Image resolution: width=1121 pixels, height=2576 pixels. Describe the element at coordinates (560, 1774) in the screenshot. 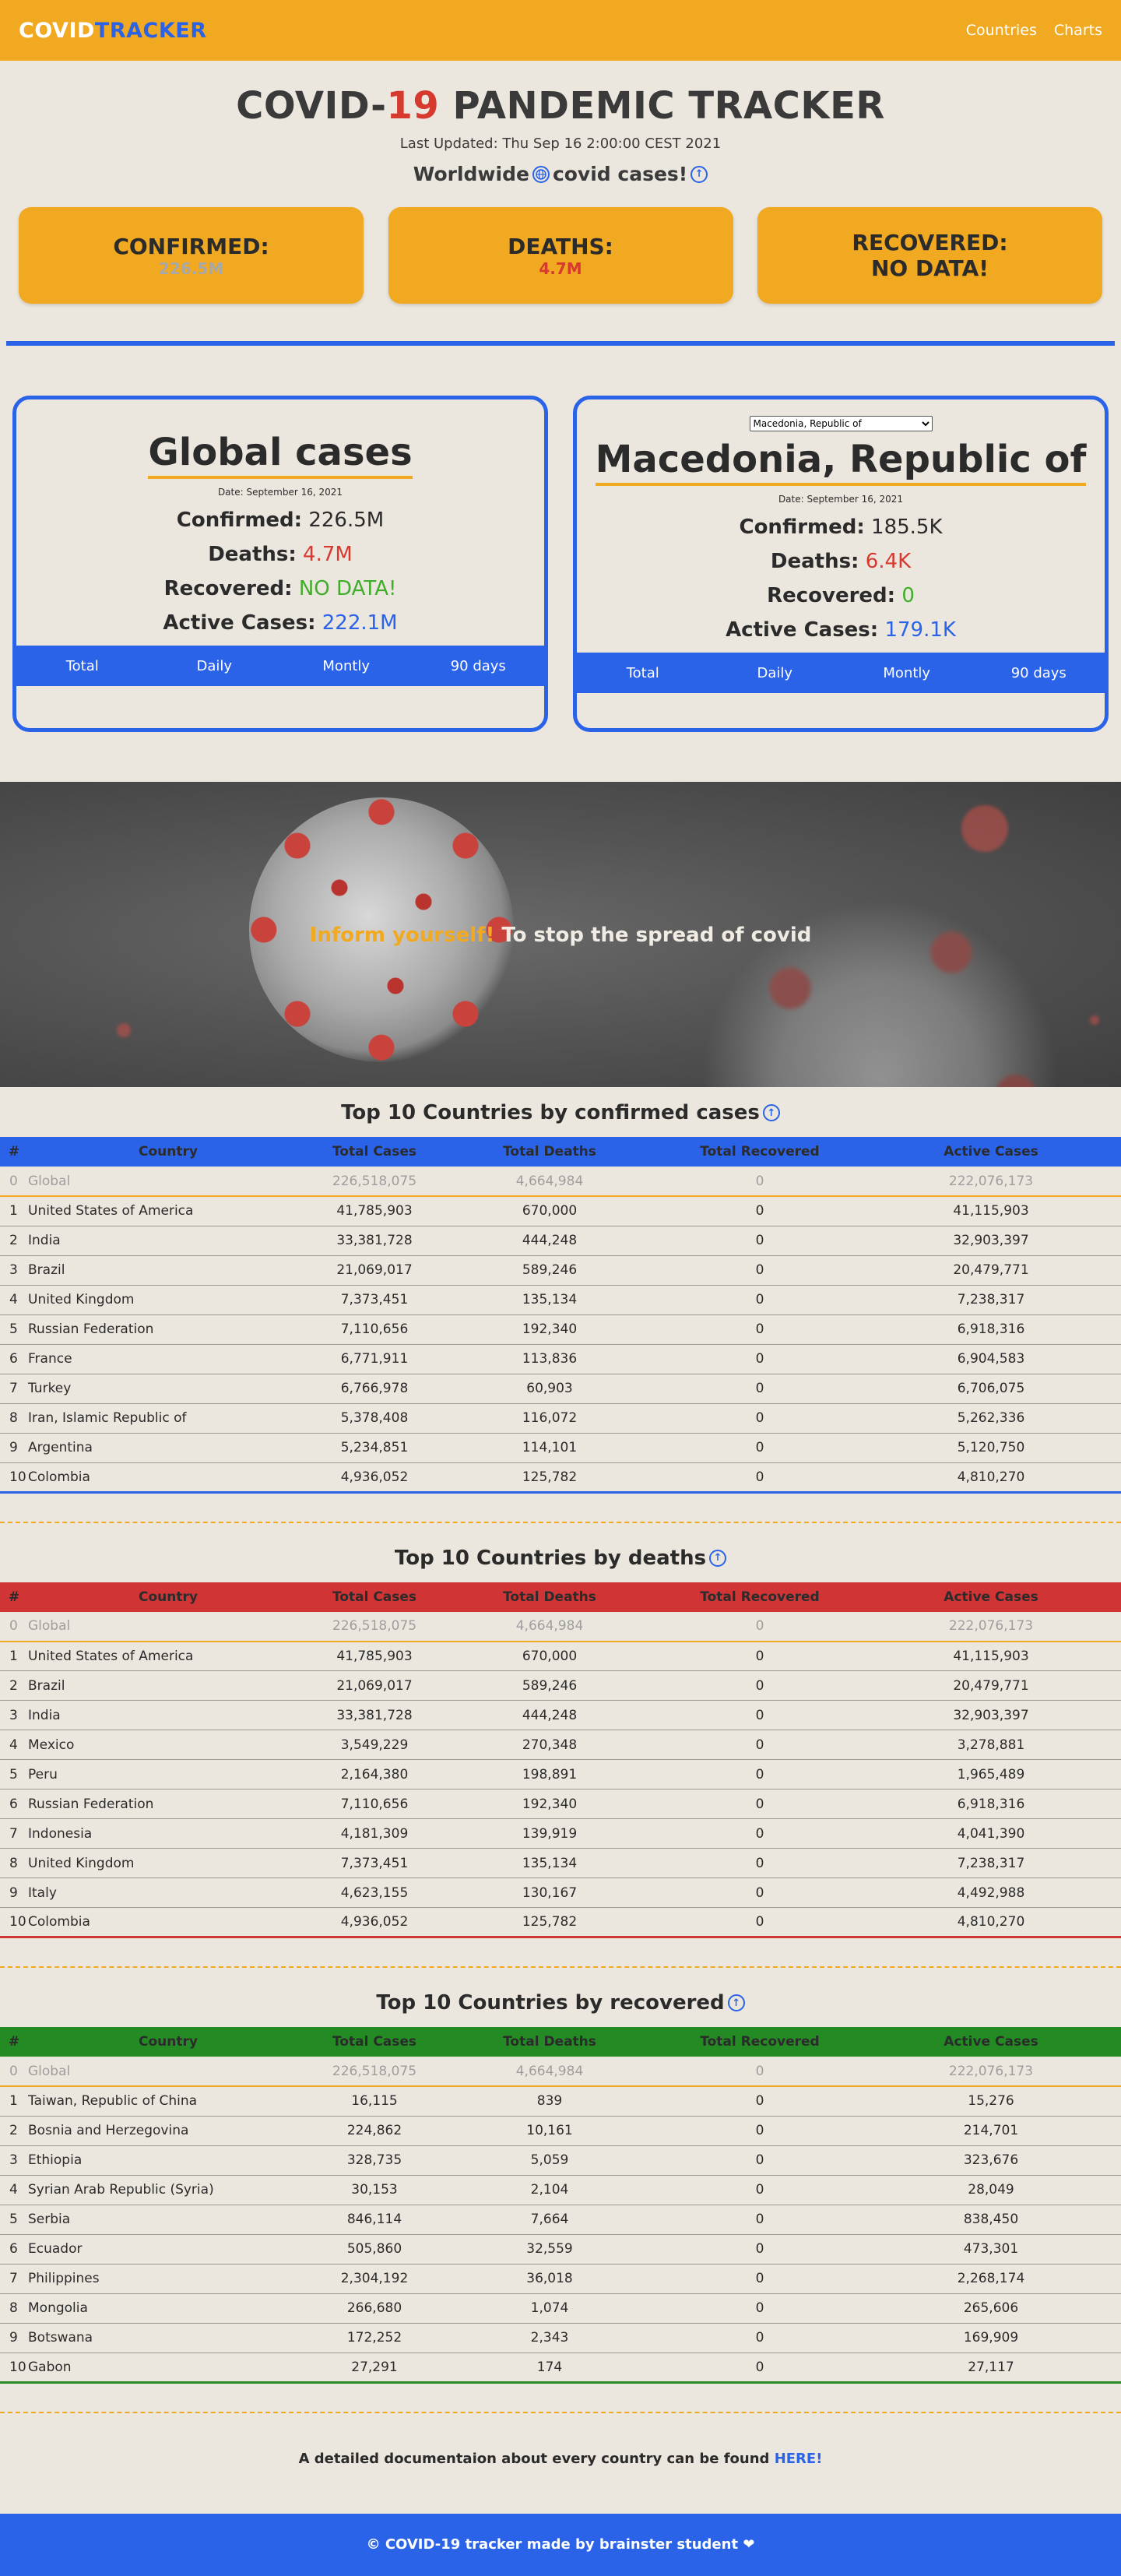

I see `table-row: 5 Peru 2,164,380 198,891 0 1,965,489` at that location.